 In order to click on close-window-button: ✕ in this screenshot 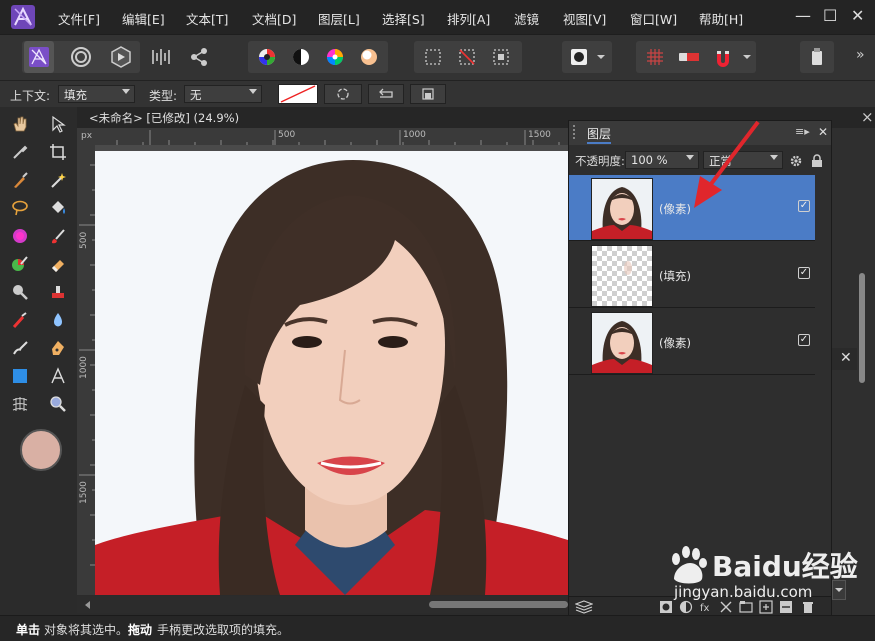, I will do `click(857, 15)`.